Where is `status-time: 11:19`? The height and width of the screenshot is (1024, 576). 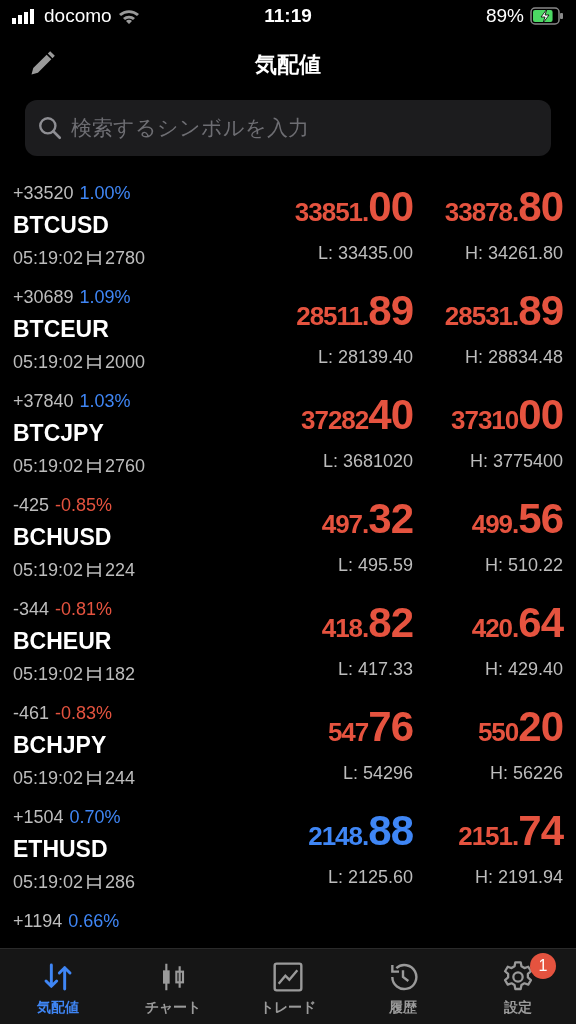
status-time: 11:19 is located at coordinates (288, 15).